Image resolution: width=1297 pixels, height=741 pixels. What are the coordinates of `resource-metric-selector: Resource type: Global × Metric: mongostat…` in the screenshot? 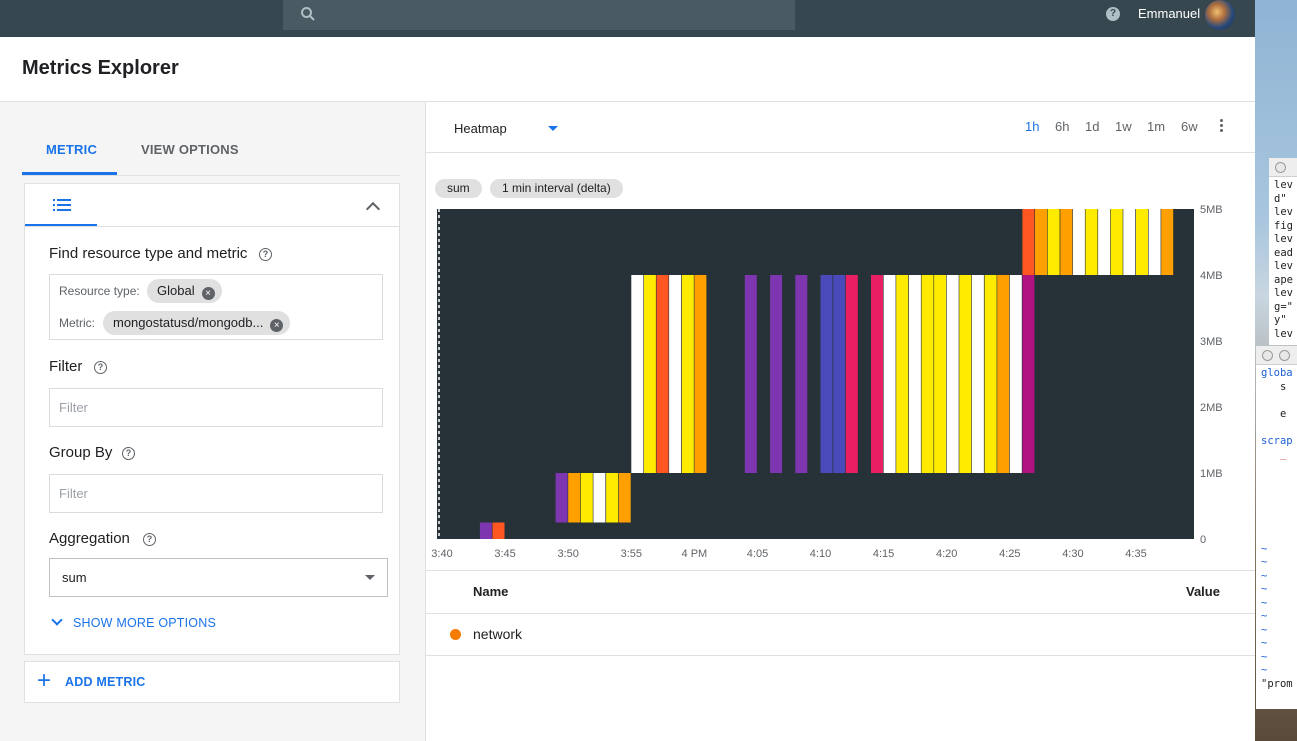 It's located at (216, 307).